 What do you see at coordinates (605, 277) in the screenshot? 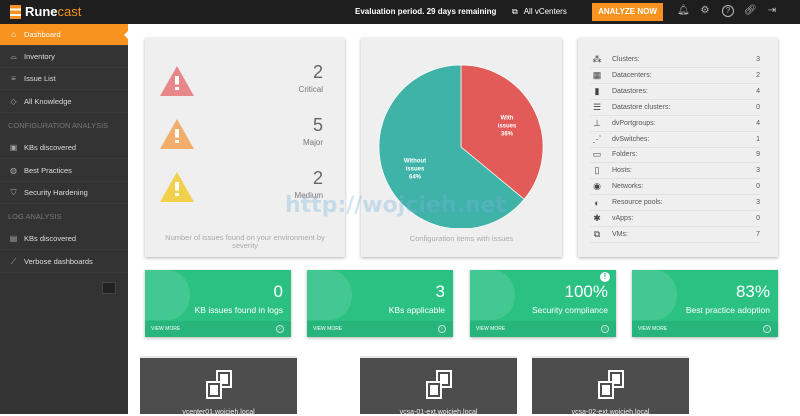
I see `alert-icon: !` at bounding box center [605, 277].